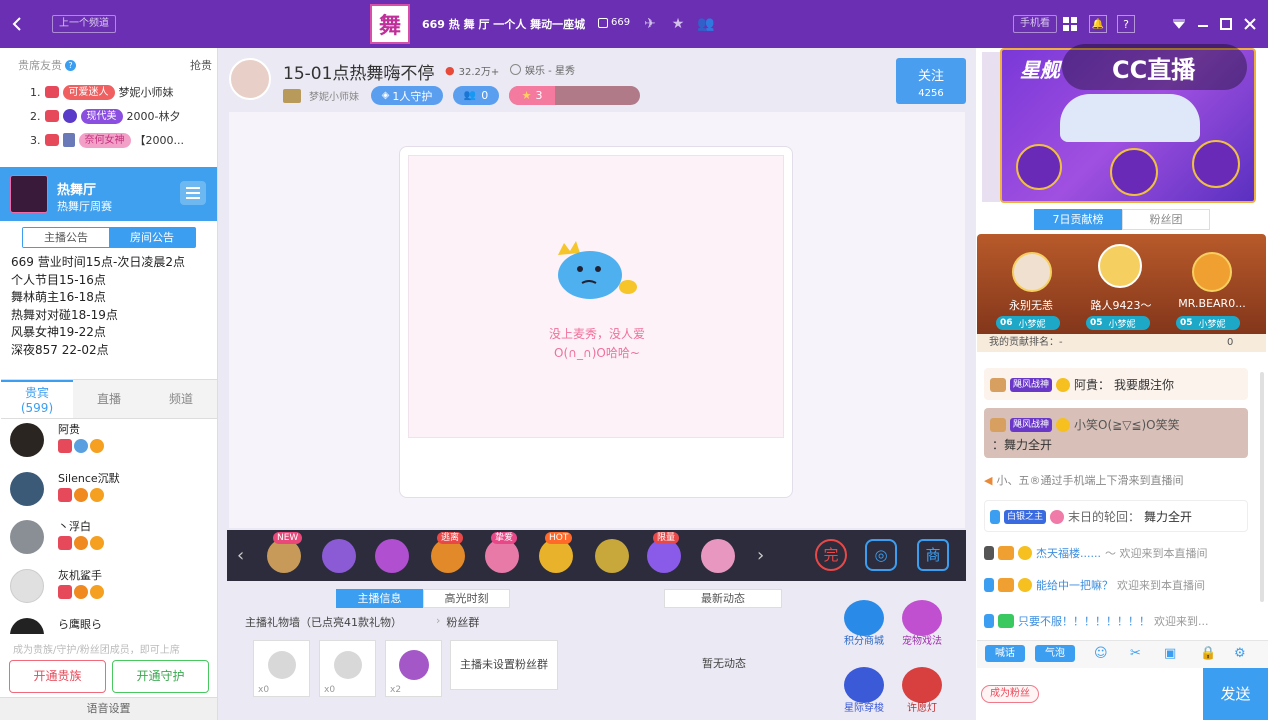 This screenshot has height=720, width=1268. I want to click on shout-button: 喊话, so click(1005, 653).